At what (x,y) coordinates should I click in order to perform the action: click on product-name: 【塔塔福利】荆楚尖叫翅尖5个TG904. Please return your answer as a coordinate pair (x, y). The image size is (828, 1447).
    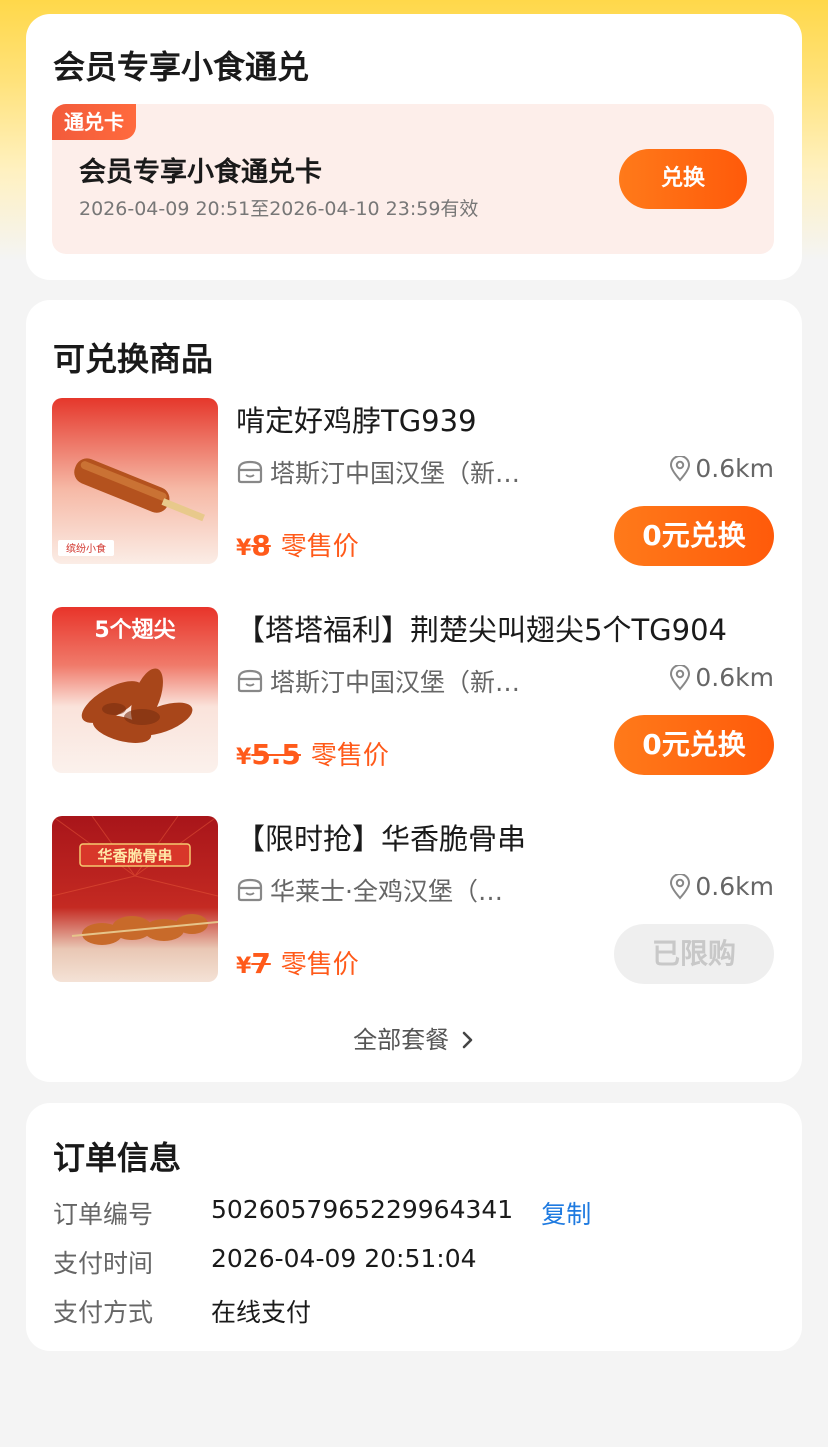
    Looking at the image, I should click on (481, 630).